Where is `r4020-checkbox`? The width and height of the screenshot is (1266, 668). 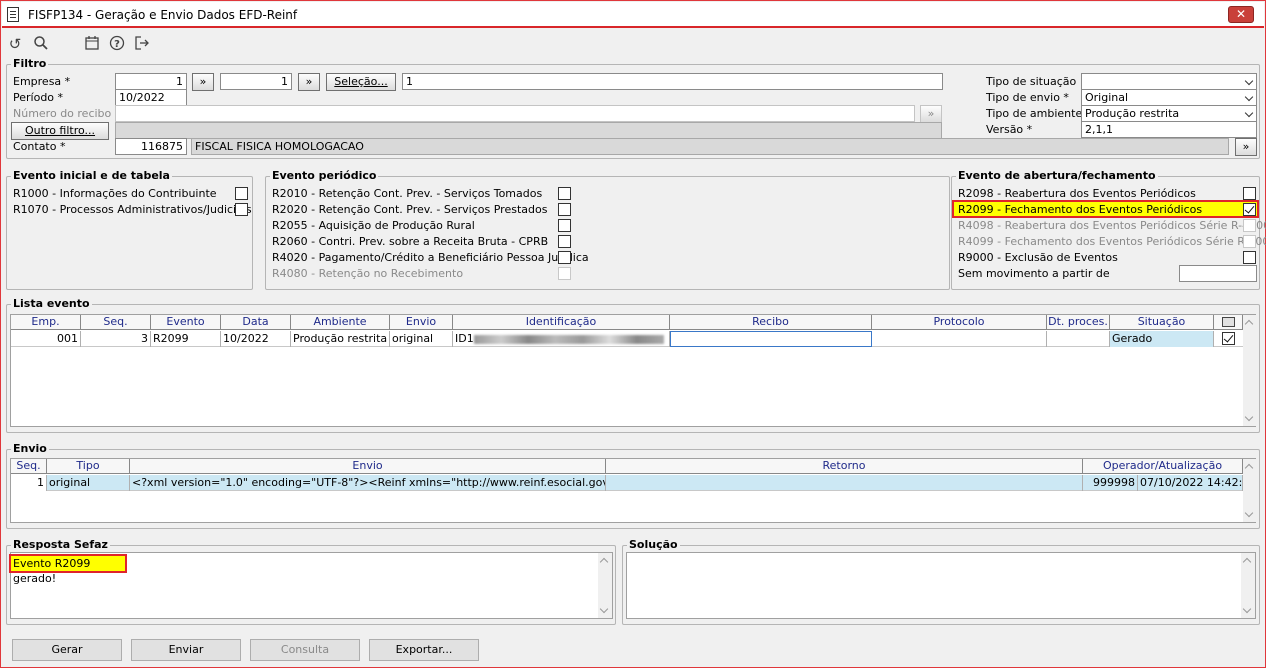 r4020-checkbox is located at coordinates (564, 257).